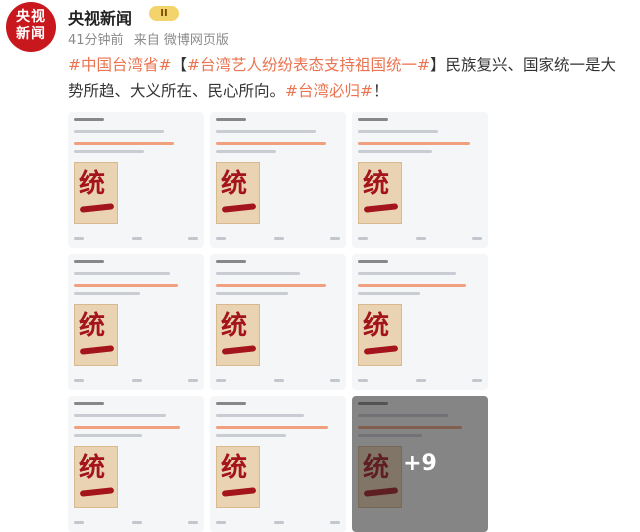  I want to click on topic-link-taiwan-province: #中国台湾省#, so click(119, 65).